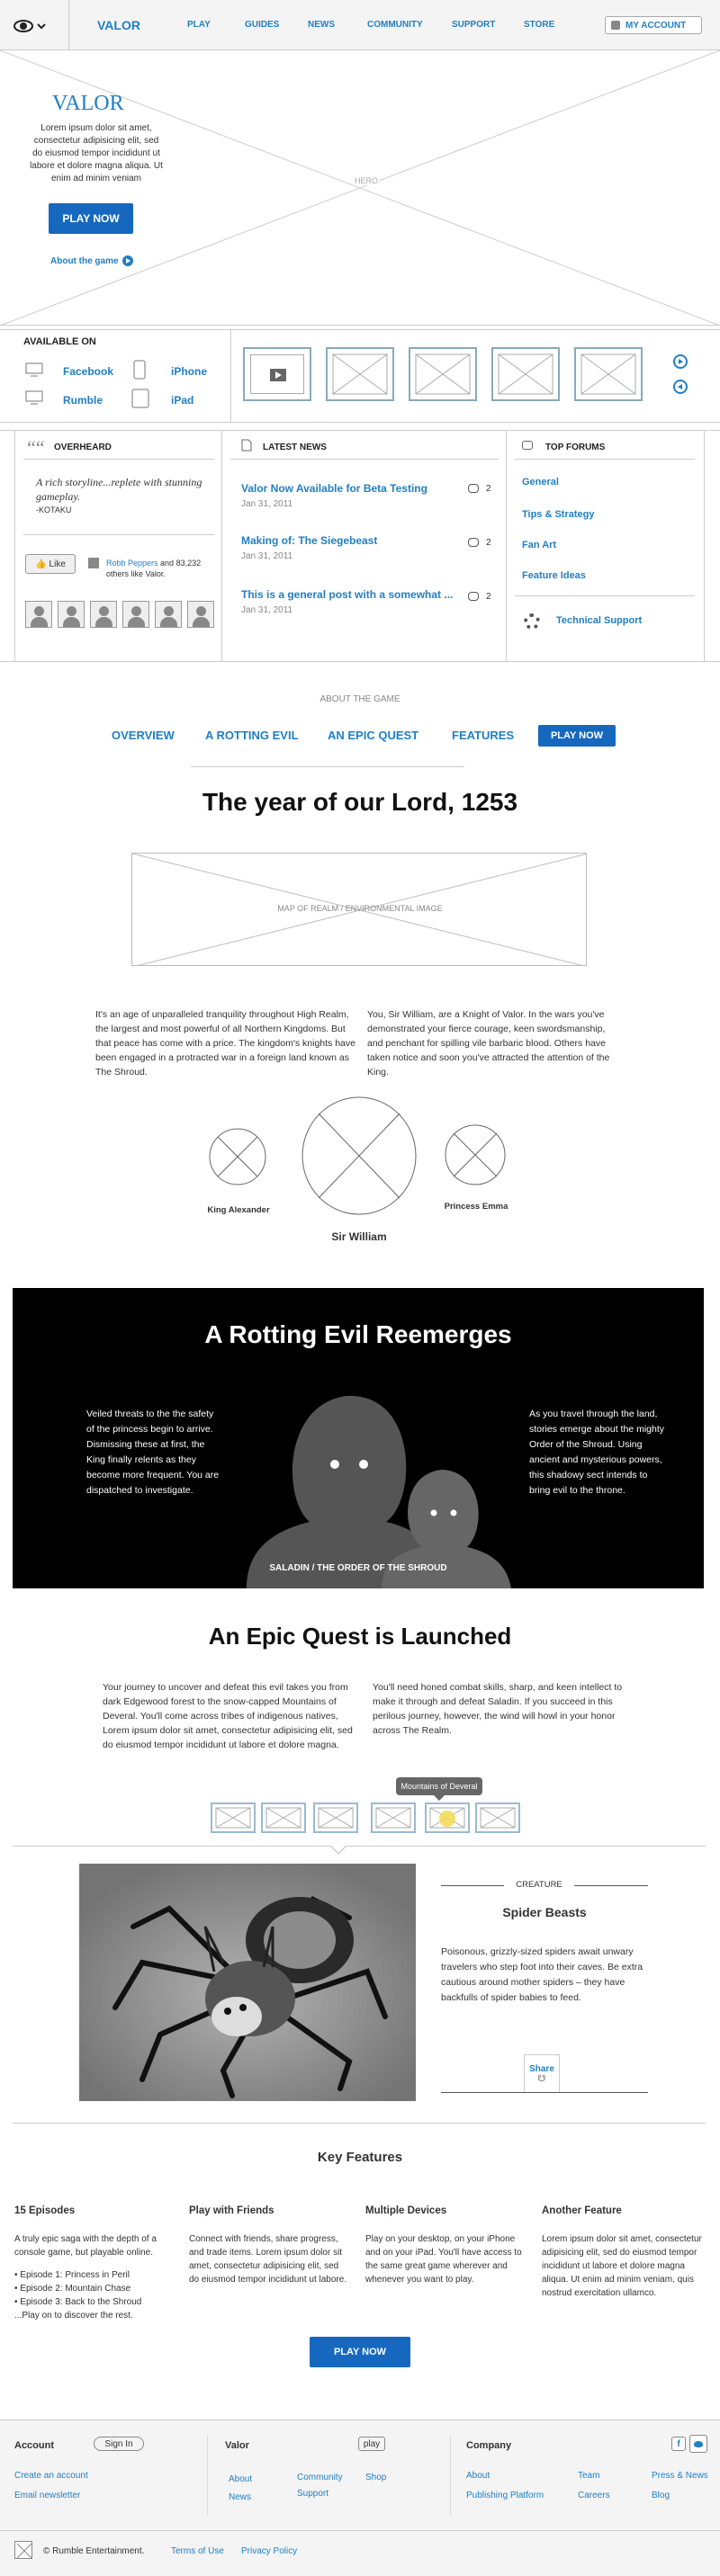  I want to click on footer-company-careers: Careers, so click(594, 2495).